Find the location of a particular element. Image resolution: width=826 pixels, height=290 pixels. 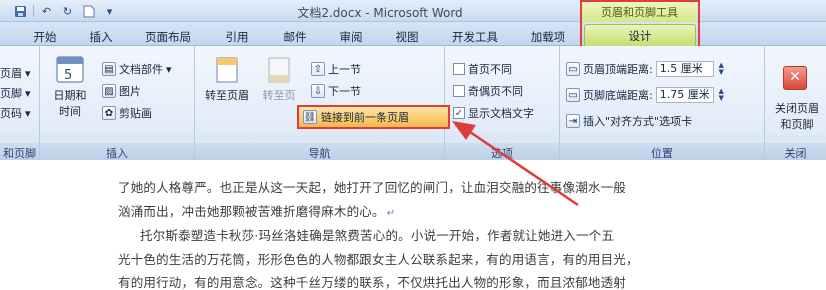

clipart-icon: ✿ is located at coordinates (109, 113).